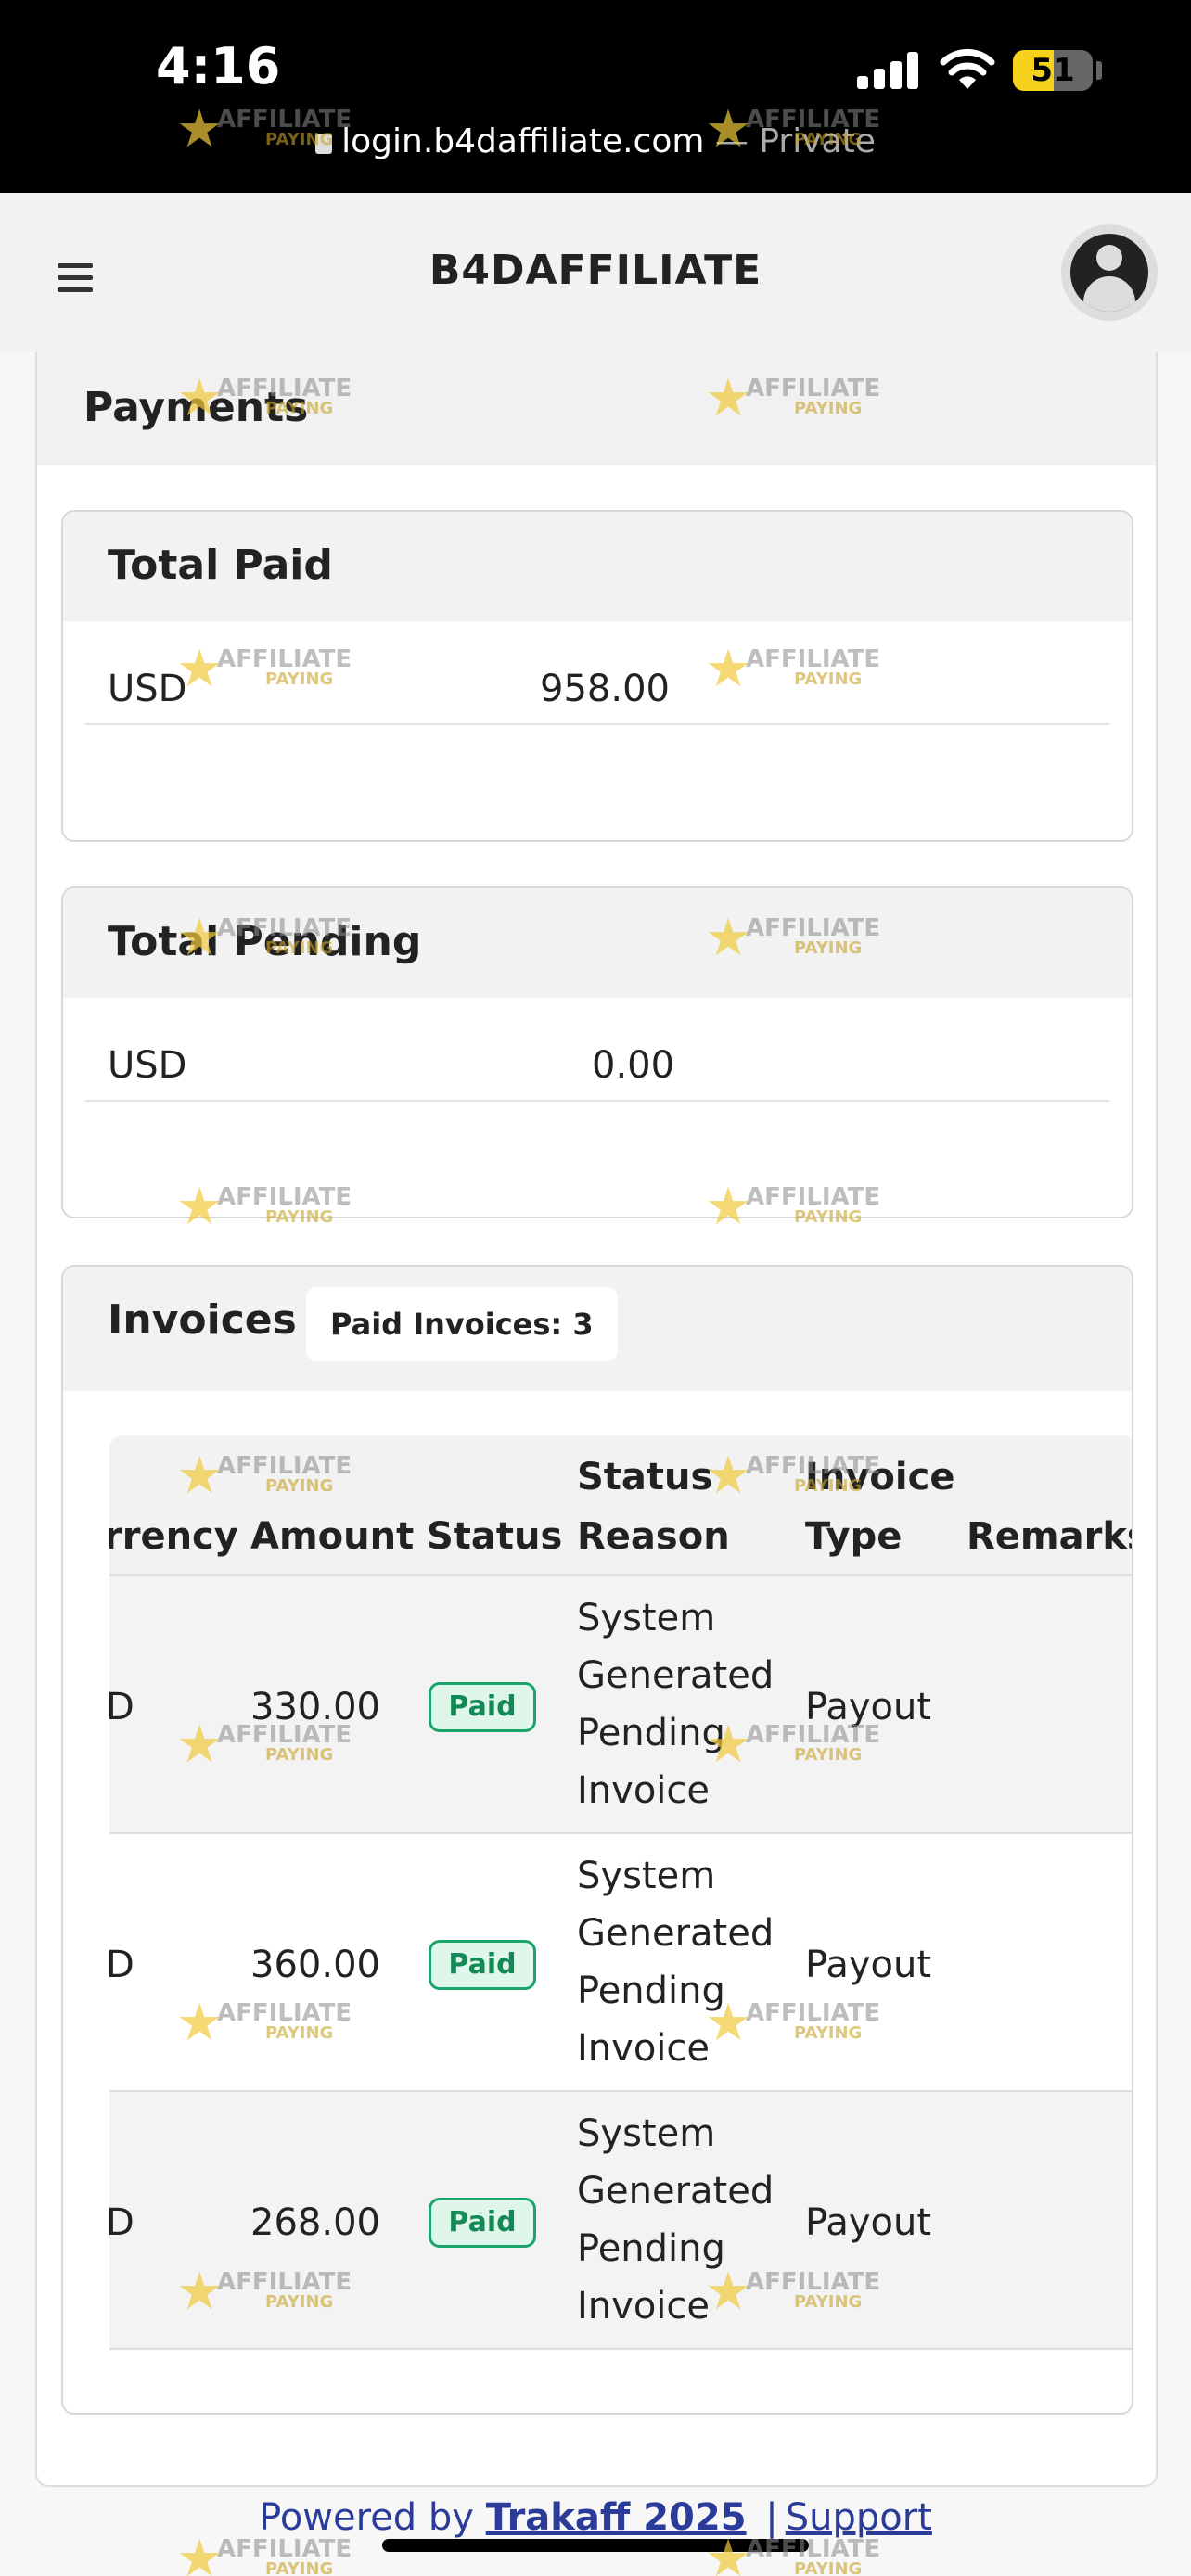 This screenshot has width=1191, height=2576. What do you see at coordinates (967, 68) in the screenshot?
I see `wifi-icon` at bounding box center [967, 68].